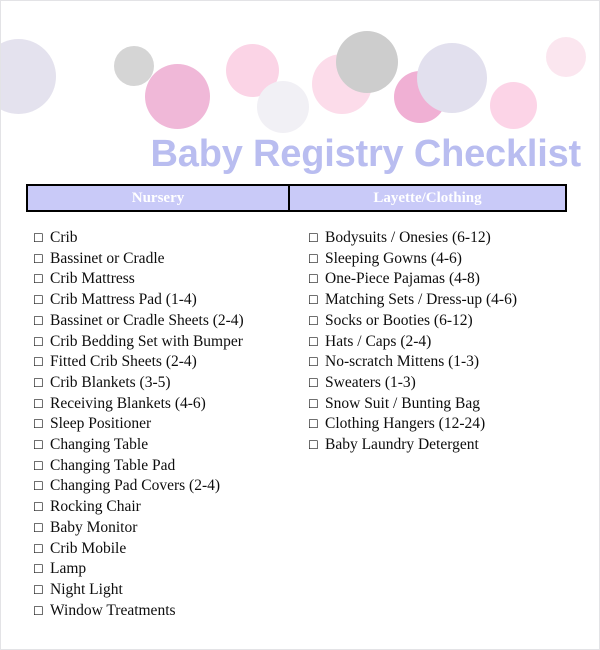  I want to click on checklist-item-label: Lamp, so click(68, 569).